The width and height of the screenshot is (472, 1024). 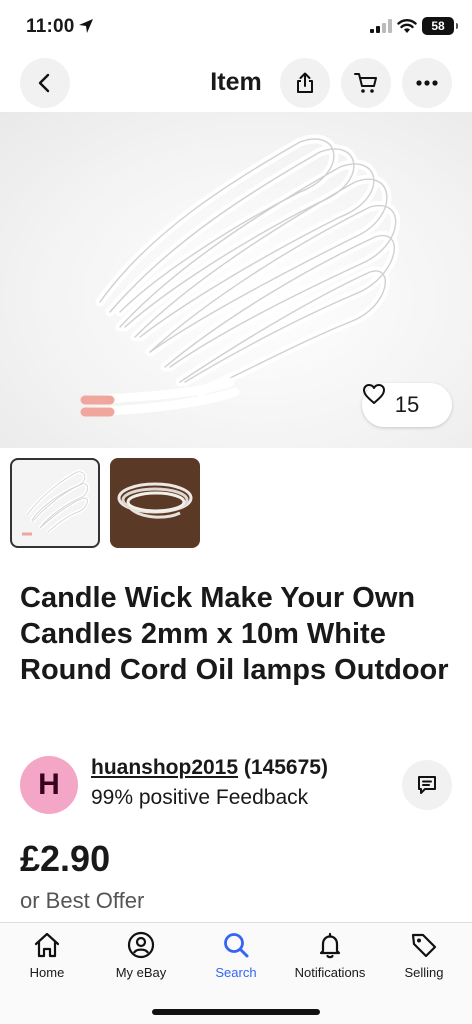 I want to click on thumbnail-wick-image, so click(x=56, y=502).